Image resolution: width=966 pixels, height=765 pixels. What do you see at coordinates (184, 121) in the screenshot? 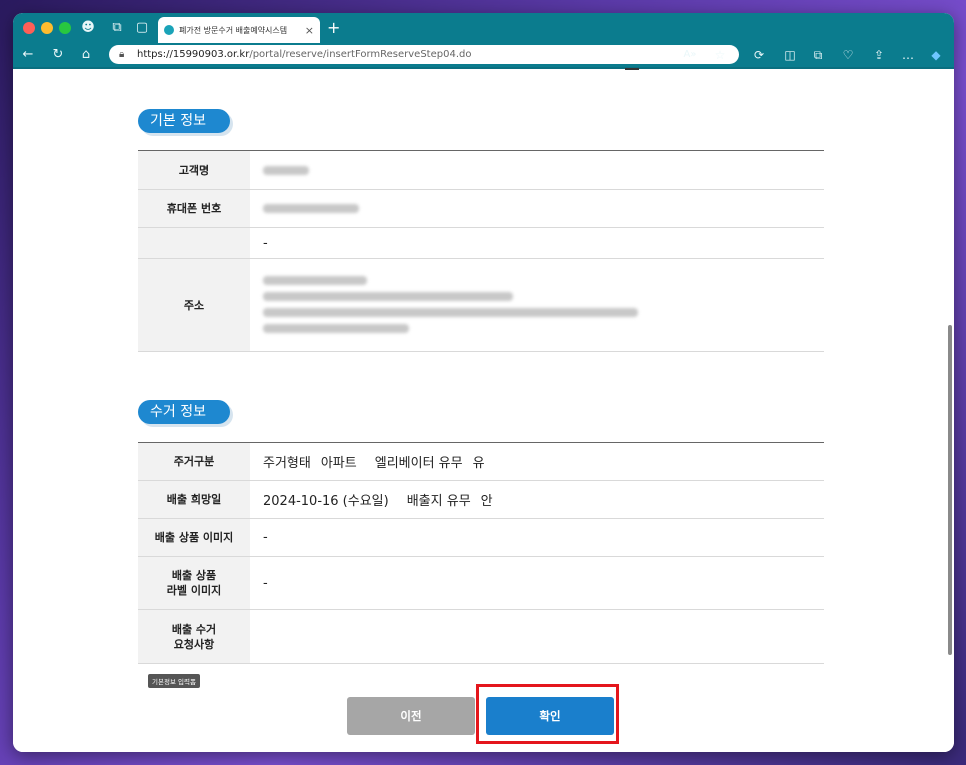
I see `basic-info-title: 기본 정보` at bounding box center [184, 121].